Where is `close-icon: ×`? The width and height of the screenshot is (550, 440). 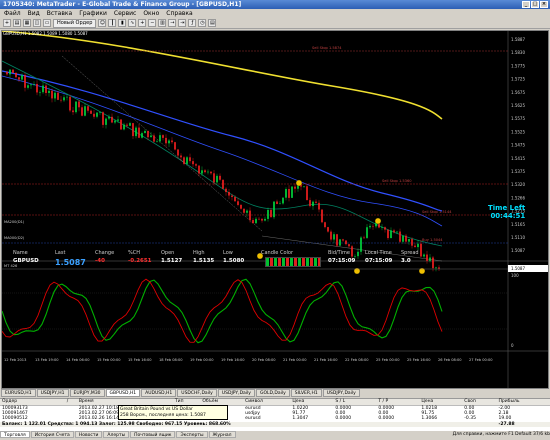
close-icon: × is located at coordinates (544, 4).